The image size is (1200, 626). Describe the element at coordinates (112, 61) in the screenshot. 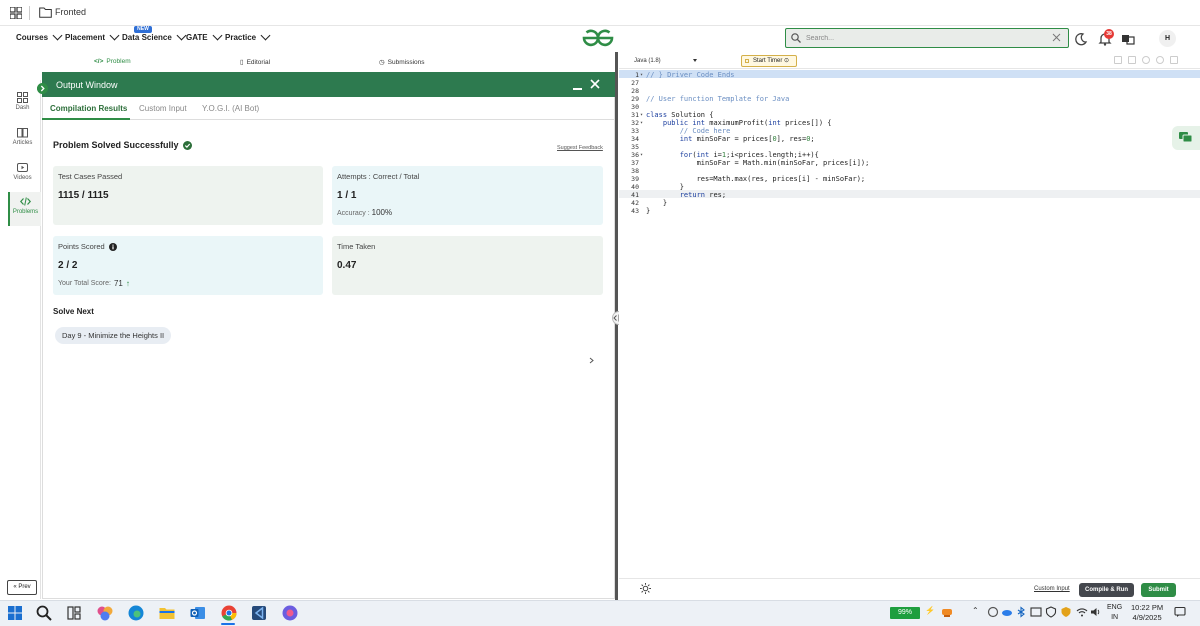

I see `tab-problem: </> Problem` at that location.